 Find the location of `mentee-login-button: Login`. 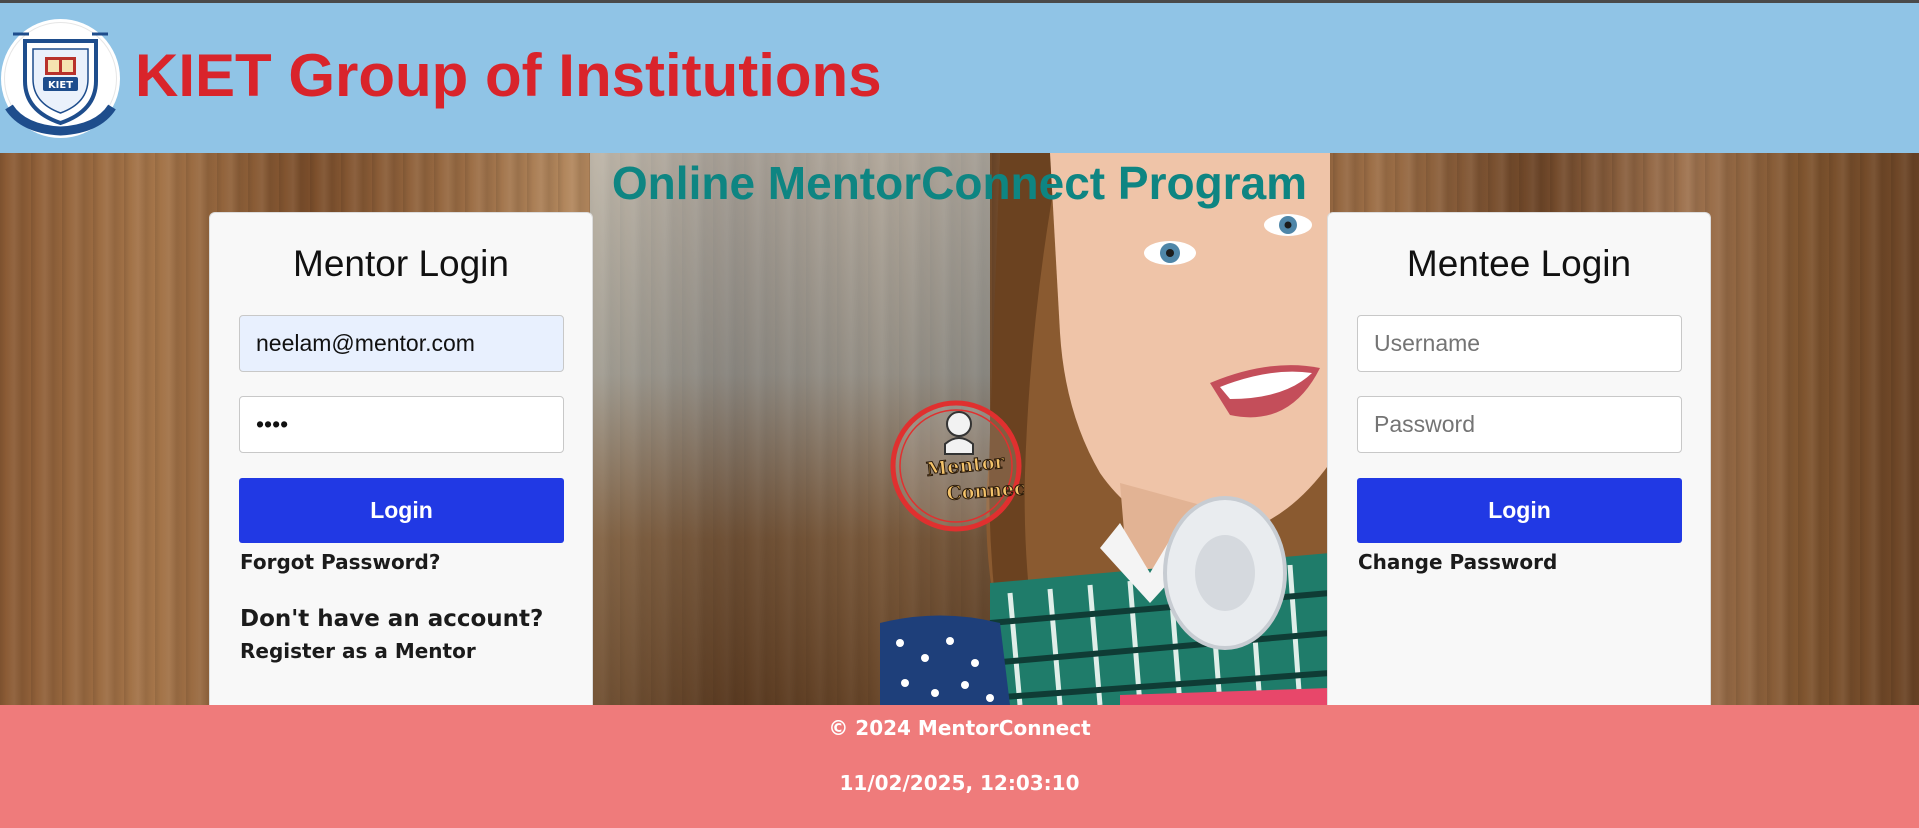

mentee-login-button: Login is located at coordinates (1519, 510).